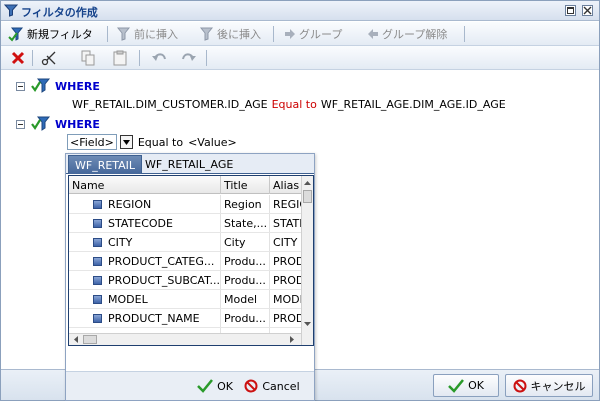 This screenshot has width=600, height=401. I want to click on column-header-alias: Alias, so click(285, 185).